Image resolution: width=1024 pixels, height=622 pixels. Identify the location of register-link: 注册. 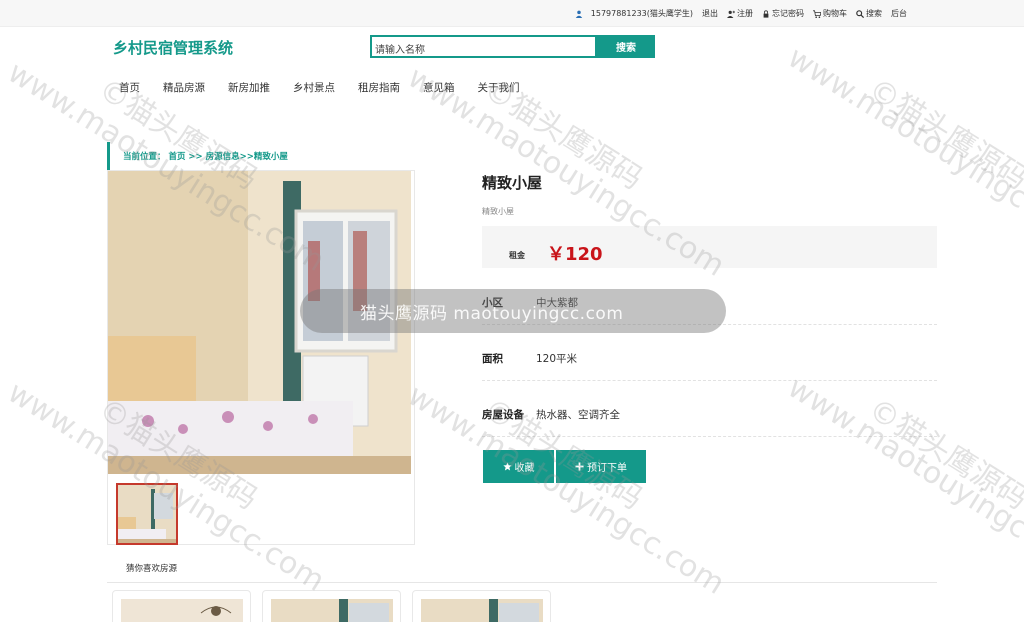
(740, 13).